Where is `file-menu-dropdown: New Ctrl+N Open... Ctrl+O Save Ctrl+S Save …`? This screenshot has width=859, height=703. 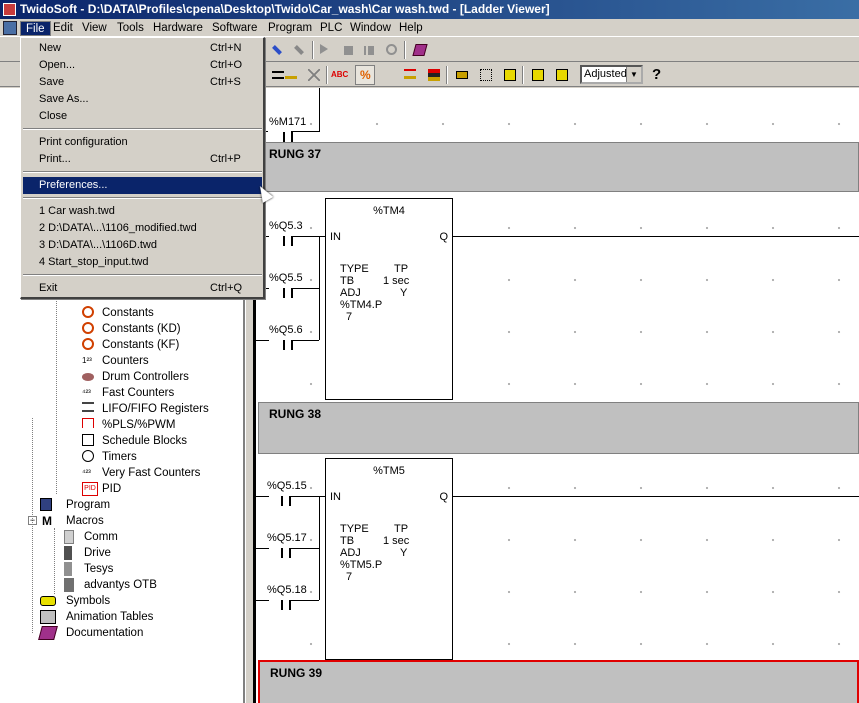
file-menu-dropdown: New Ctrl+N Open... Ctrl+O Save Ctrl+S Save … is located at coordinates (142, 168).